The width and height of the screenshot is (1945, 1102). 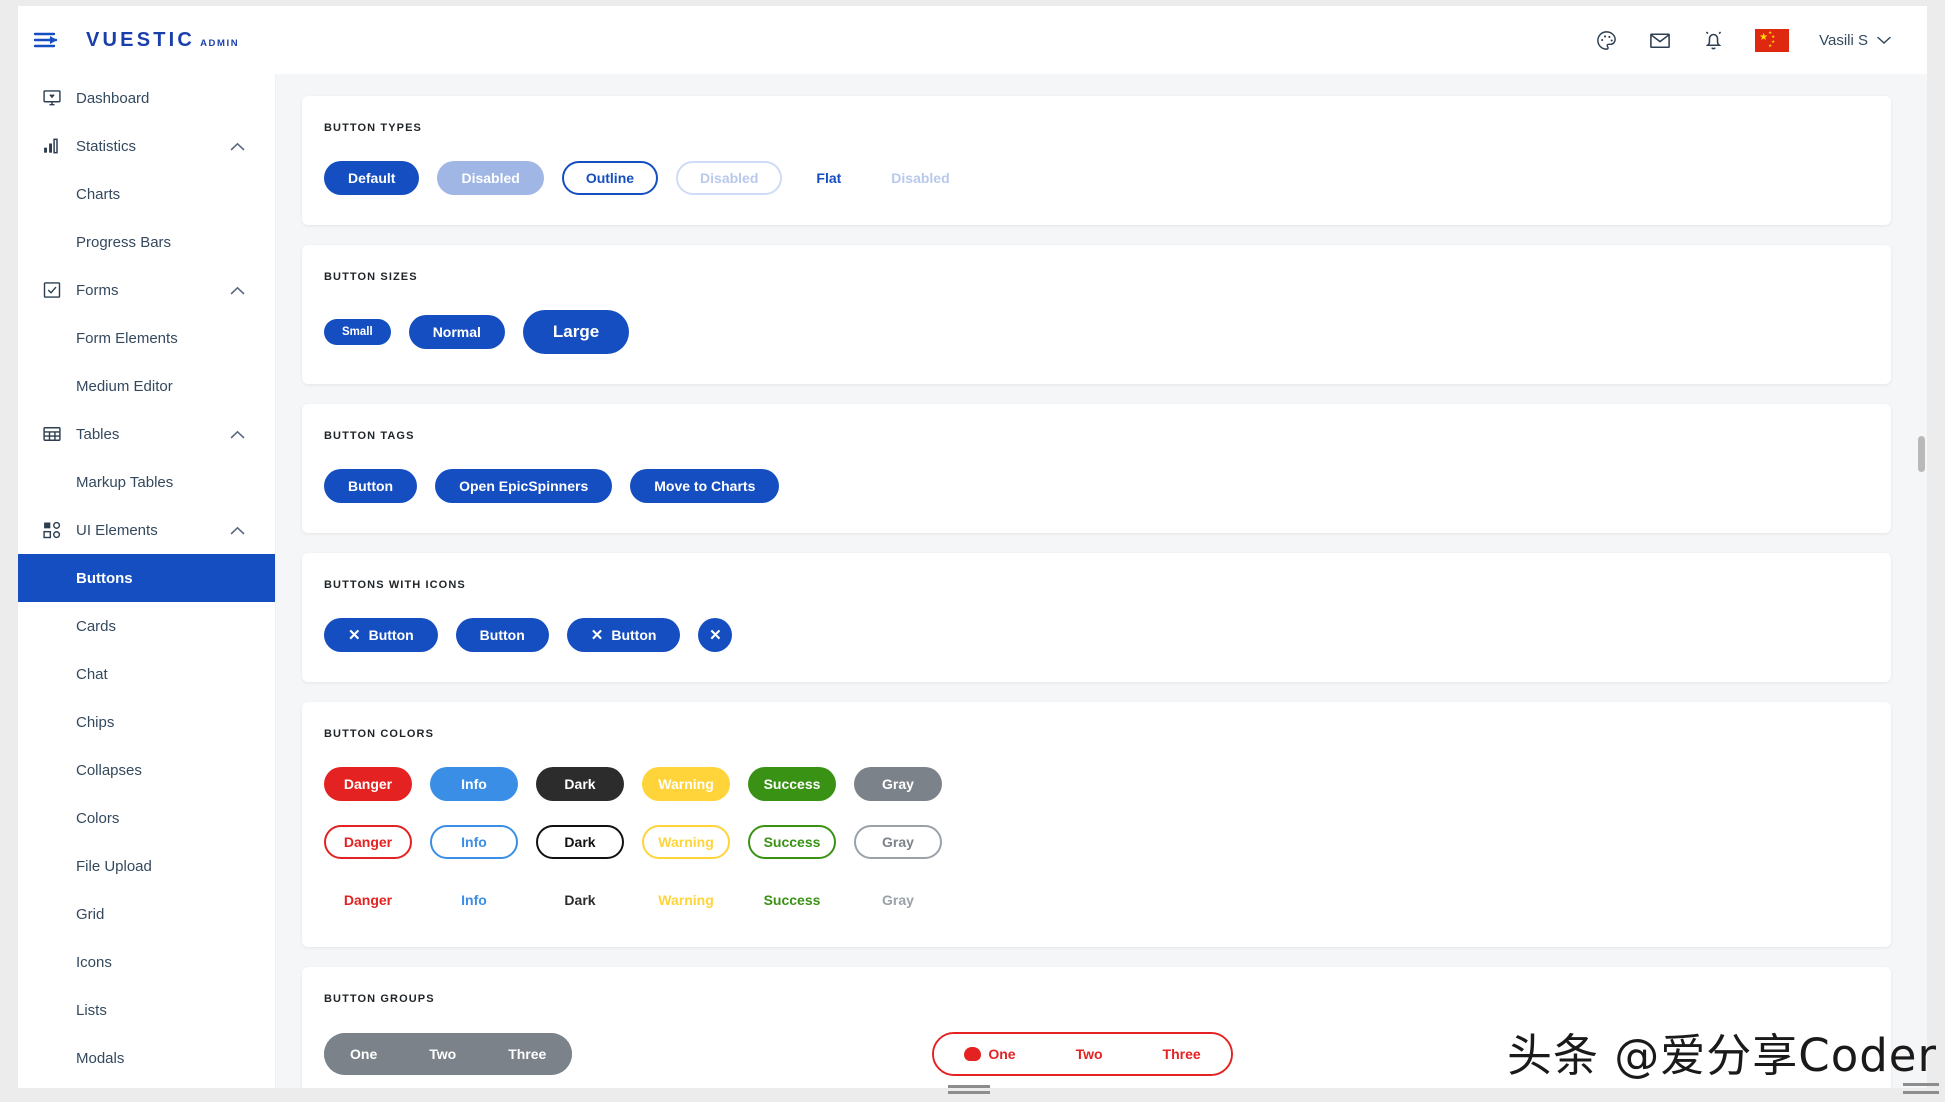 I want to click on forms-icon, so click(x=55, y=290).